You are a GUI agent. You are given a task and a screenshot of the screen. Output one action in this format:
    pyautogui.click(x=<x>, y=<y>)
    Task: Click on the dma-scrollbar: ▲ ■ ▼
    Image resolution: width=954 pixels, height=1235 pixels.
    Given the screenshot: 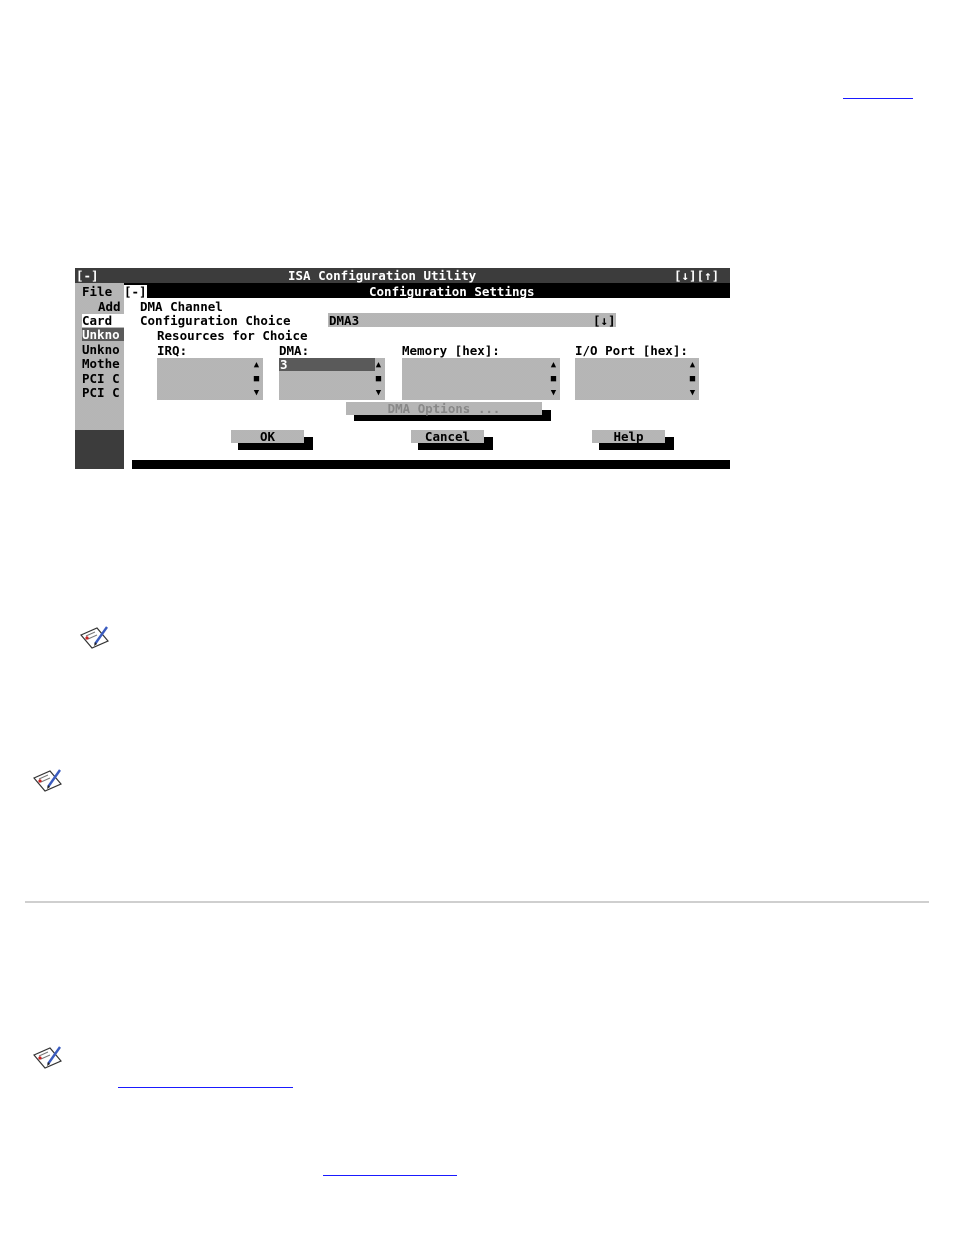 What is the action you would take?
    pyautogui.click(x=378, y=379)
    